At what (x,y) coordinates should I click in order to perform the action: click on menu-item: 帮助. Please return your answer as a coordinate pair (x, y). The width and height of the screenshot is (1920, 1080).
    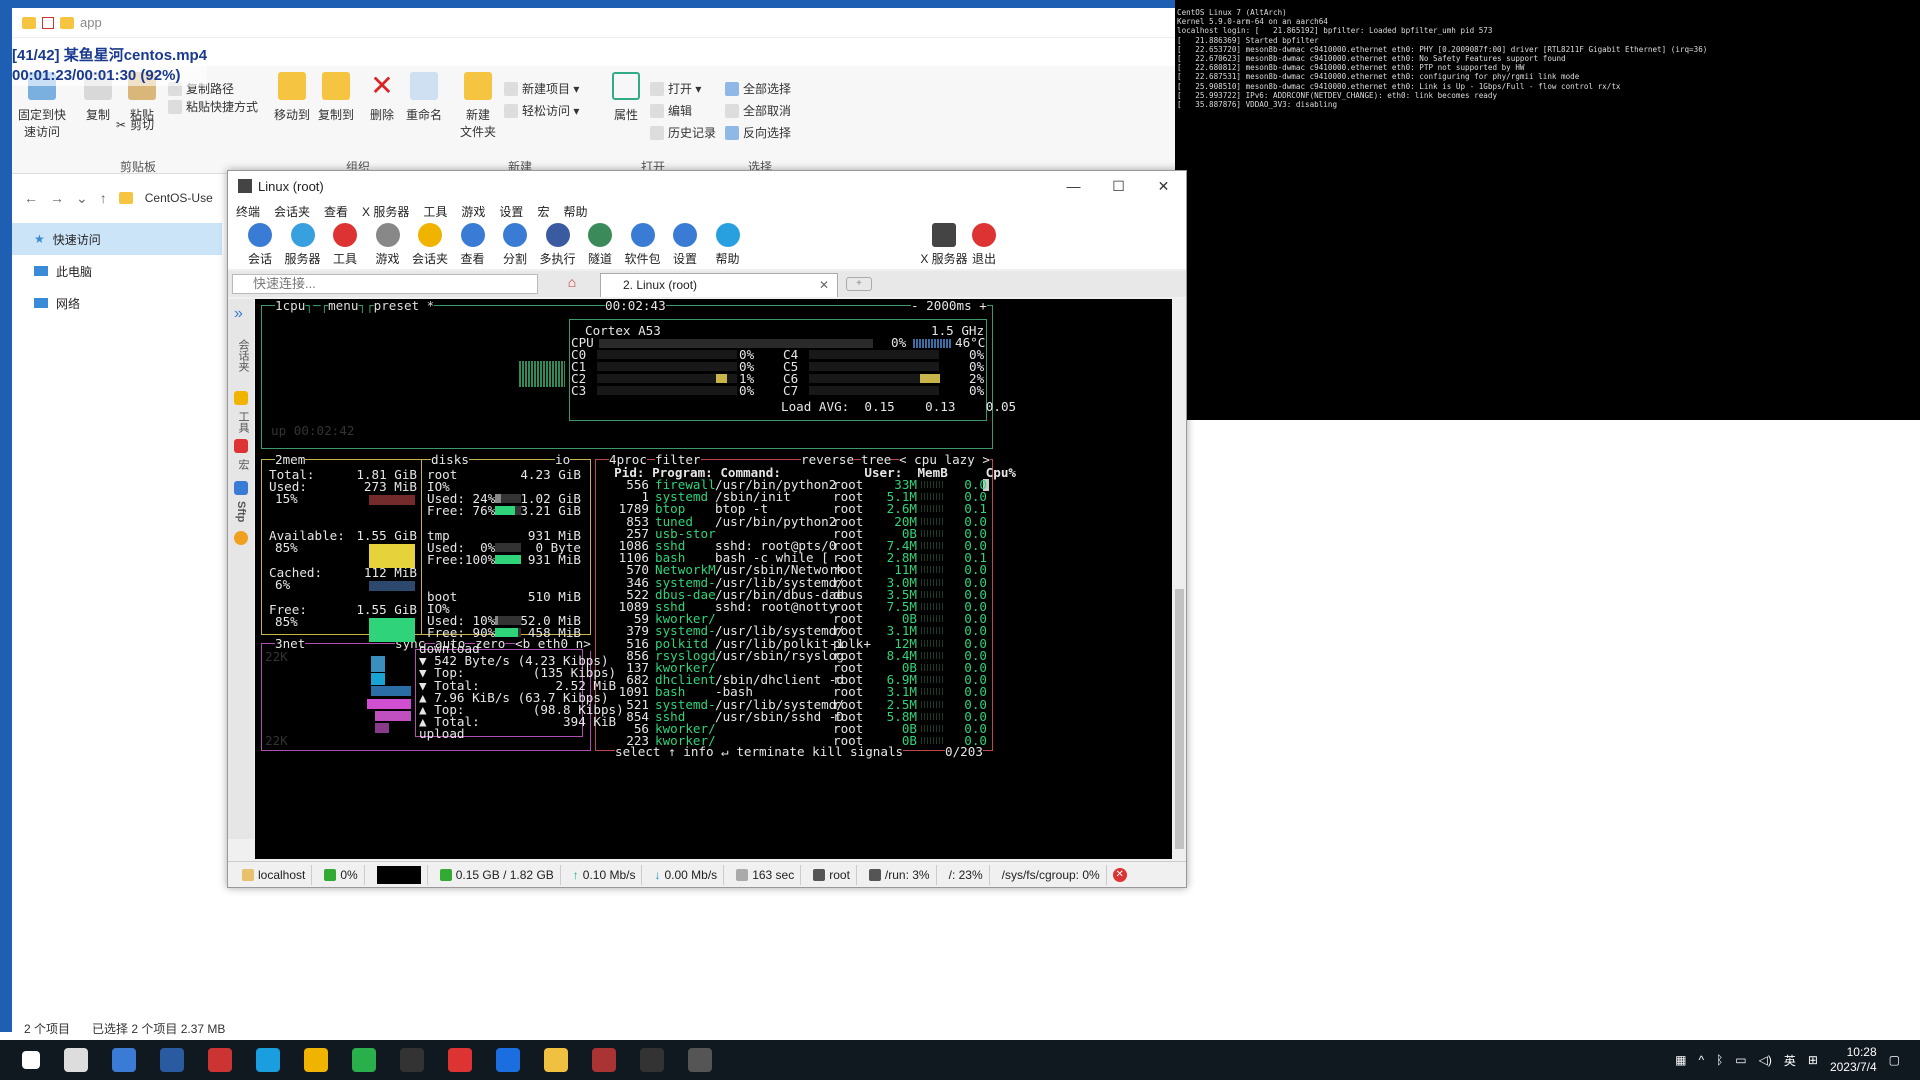
    Looking at the image, I should click on (575, 211).